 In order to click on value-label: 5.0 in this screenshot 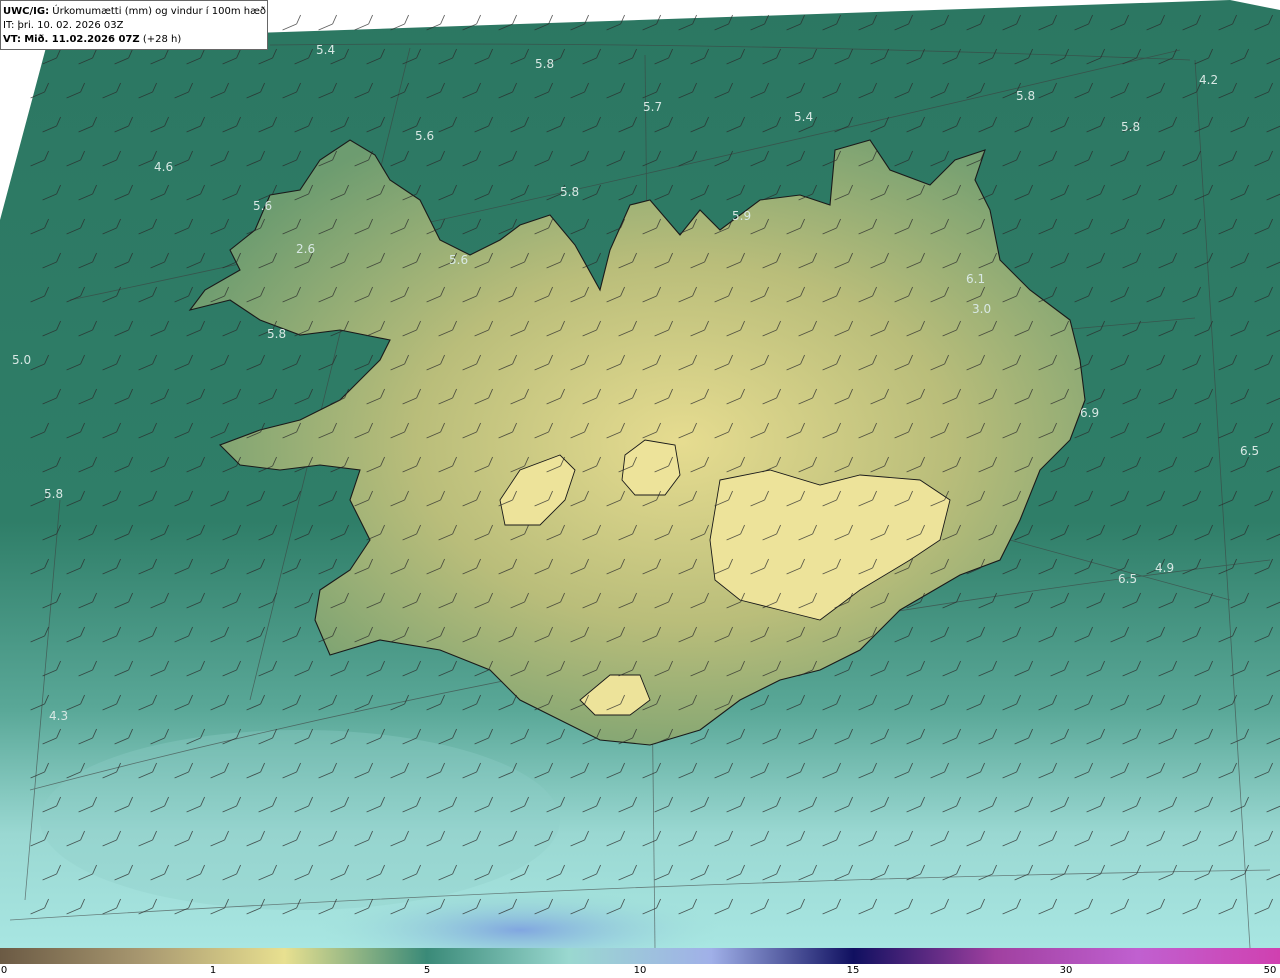, I will do `click(21, 360)`.